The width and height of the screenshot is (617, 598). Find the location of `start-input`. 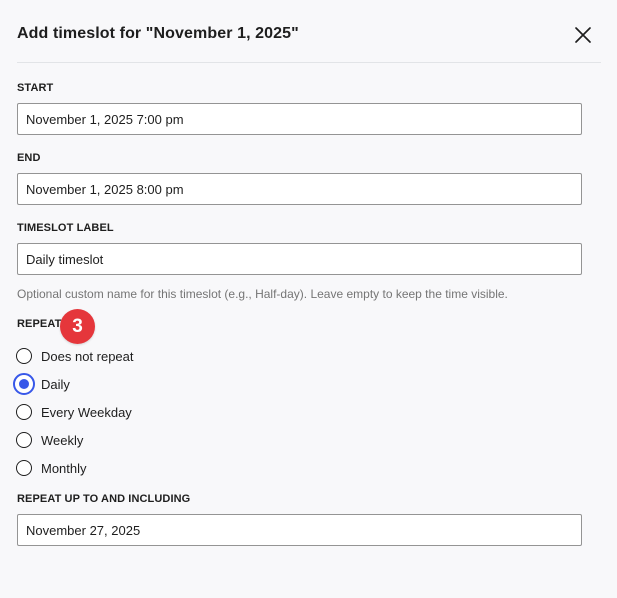

start-input is located at coordinates (299, 119).